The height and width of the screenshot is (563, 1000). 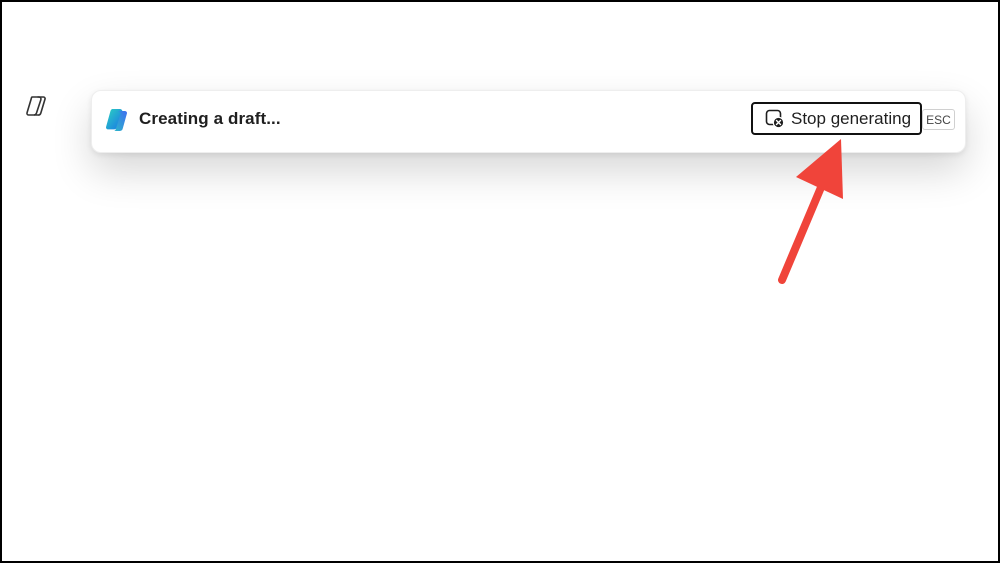 What do you see at coordinates (775, 118) in the screenshot?
I see `stop-circle-icon` at bounding box center [775, 118].